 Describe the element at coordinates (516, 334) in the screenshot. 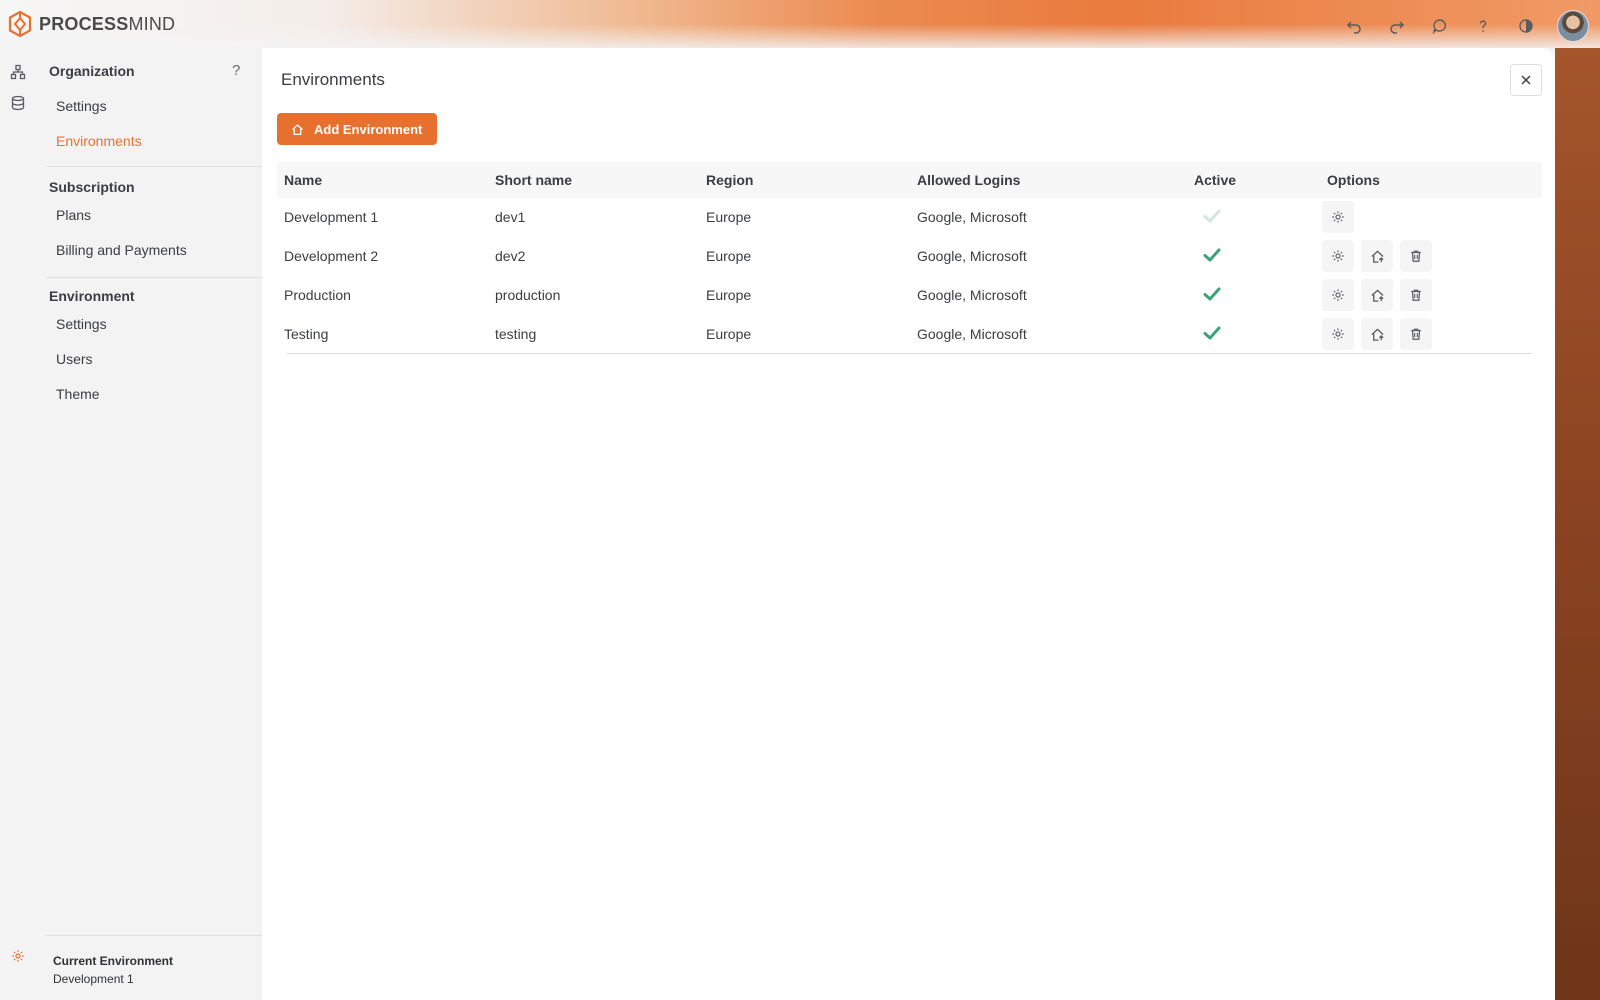

I see `cell-short-name: testing` at that location.